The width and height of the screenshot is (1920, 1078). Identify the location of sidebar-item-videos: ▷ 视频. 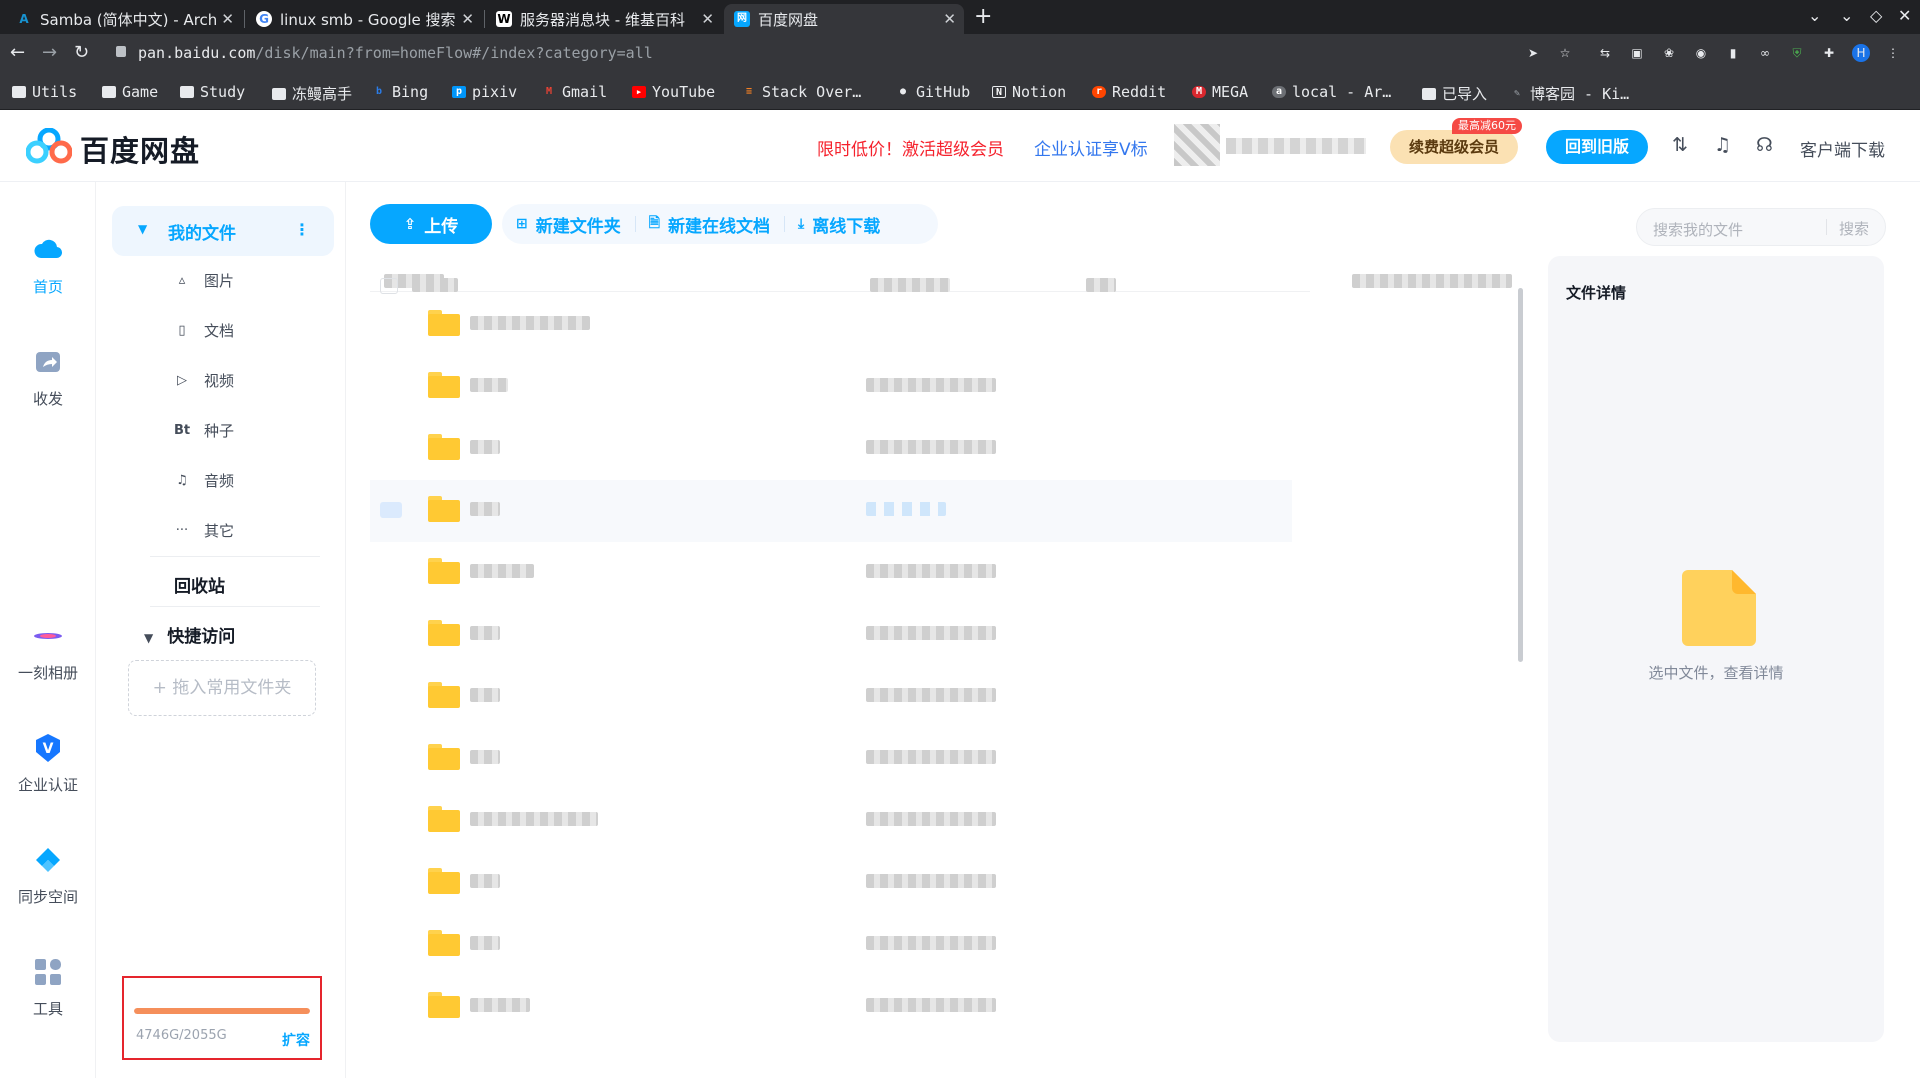
(203, 380).